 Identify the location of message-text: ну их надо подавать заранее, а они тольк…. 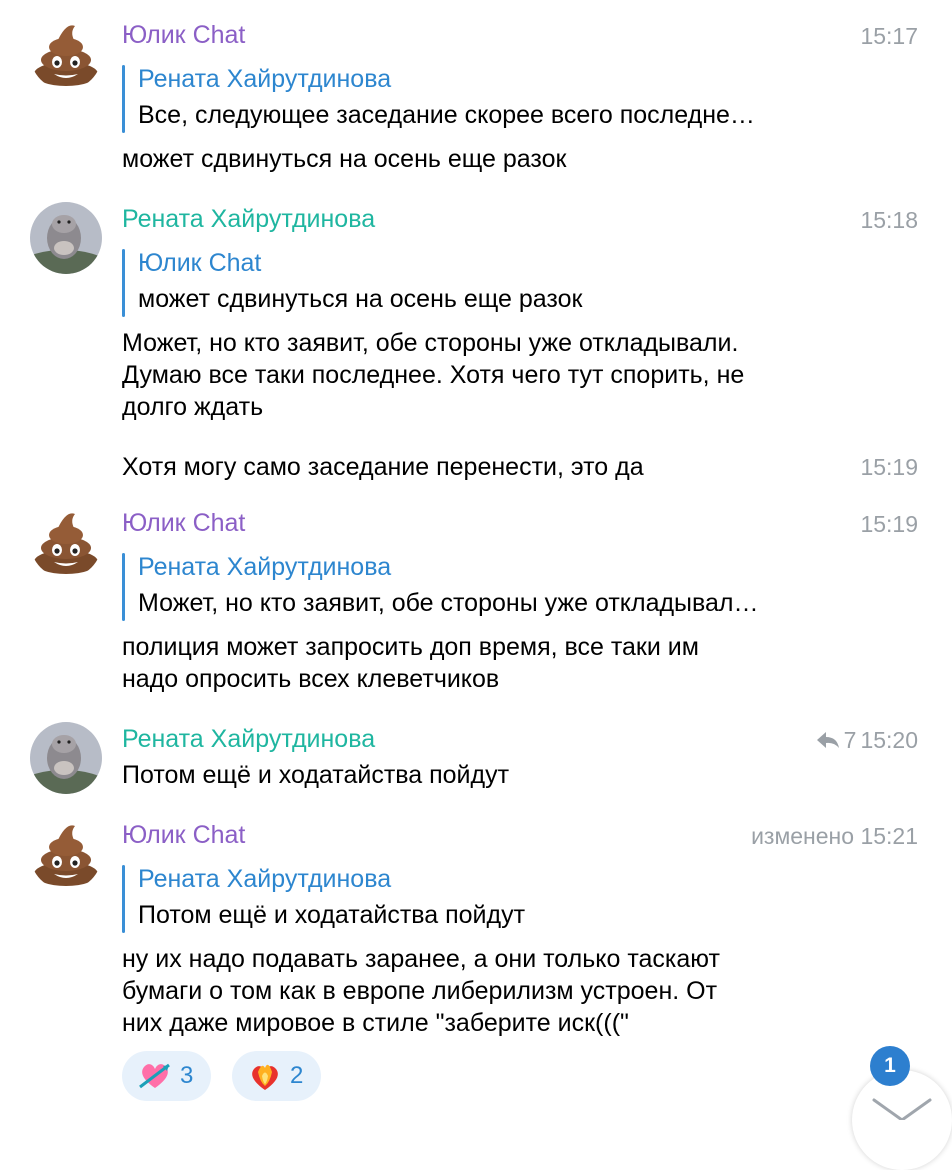
(421, 991).